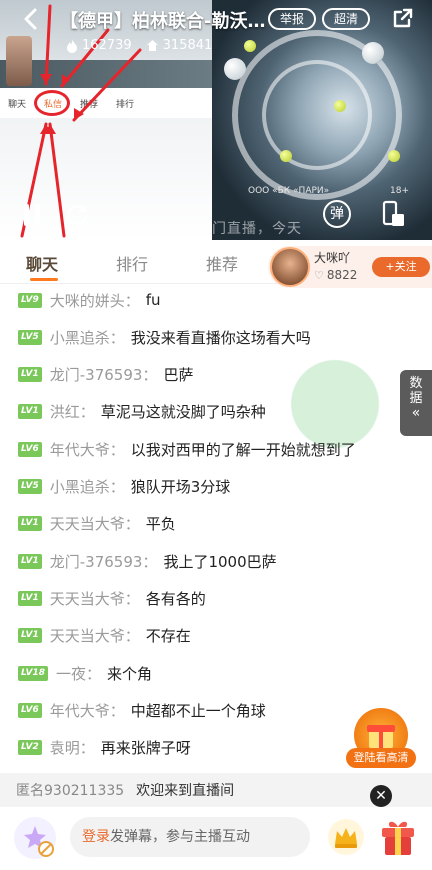 This screenshot has width=432, height=870. Describe the element at coordinates (77, 215) in the screenshot. I see `refresh-icon` at that location.